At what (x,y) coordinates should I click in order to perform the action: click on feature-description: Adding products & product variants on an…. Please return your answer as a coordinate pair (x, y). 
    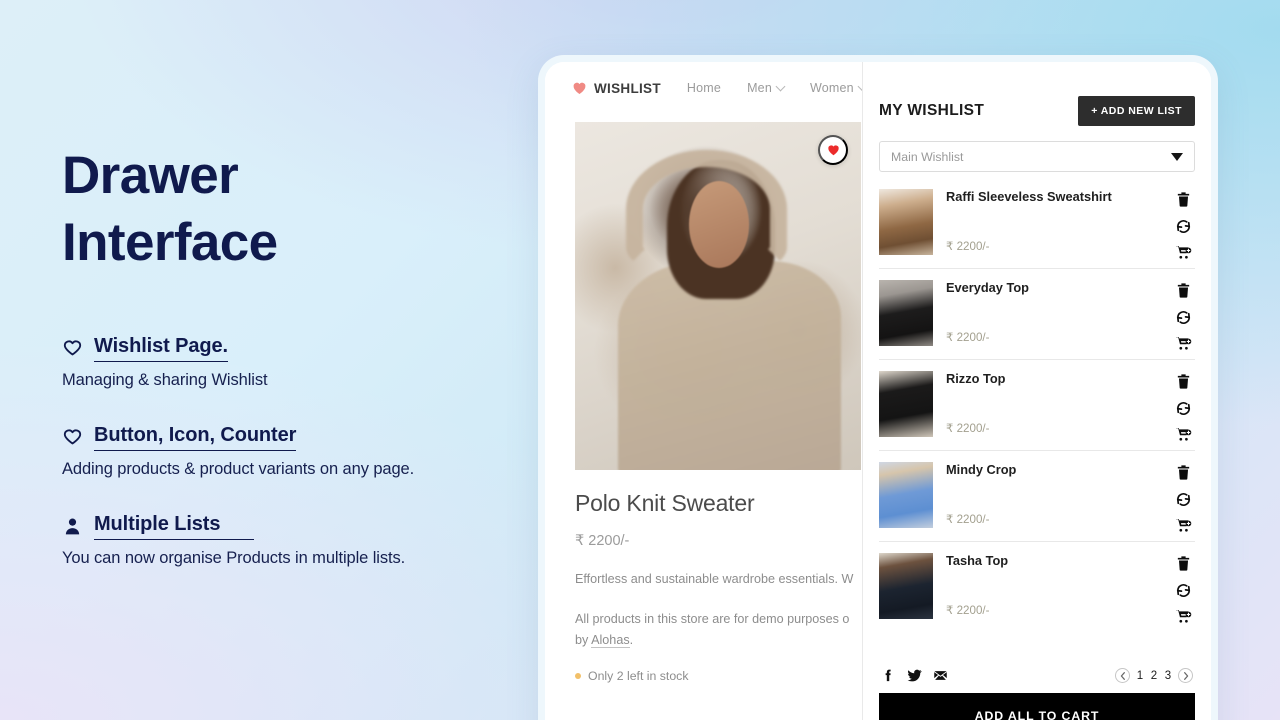
    Looking at the image, I should click on (238, 468).